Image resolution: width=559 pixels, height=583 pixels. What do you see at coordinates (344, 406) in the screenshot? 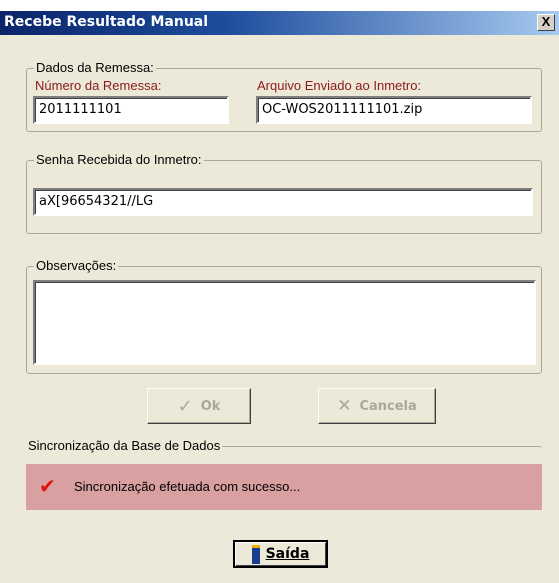
I see `x-cross-icon: ✕` at bounding box center [344, 406].